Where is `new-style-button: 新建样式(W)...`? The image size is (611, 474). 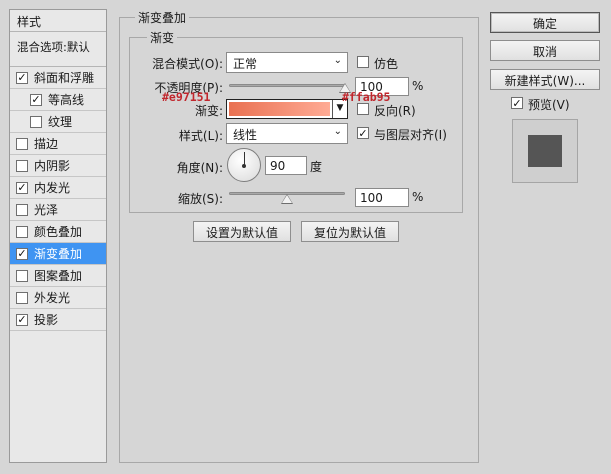
new-style-button: 新建样式(W)... is located at coordinates (545, 79).